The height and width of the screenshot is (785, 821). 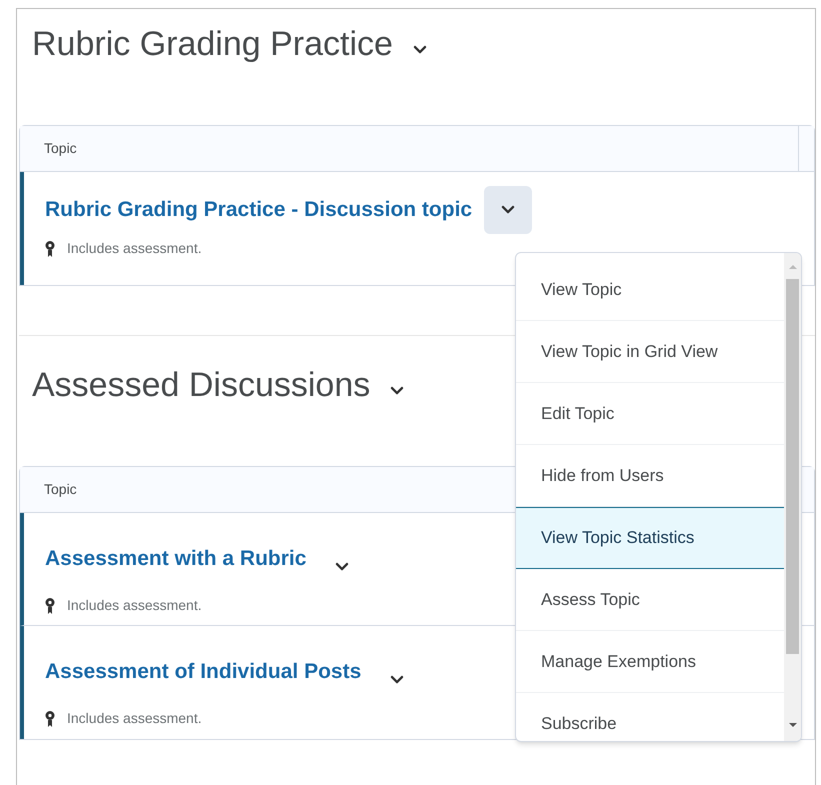 What do you see at coordinates (792, 466) in the screenshot?
I see `scroll-thumb` at bounding box center [792, 466].